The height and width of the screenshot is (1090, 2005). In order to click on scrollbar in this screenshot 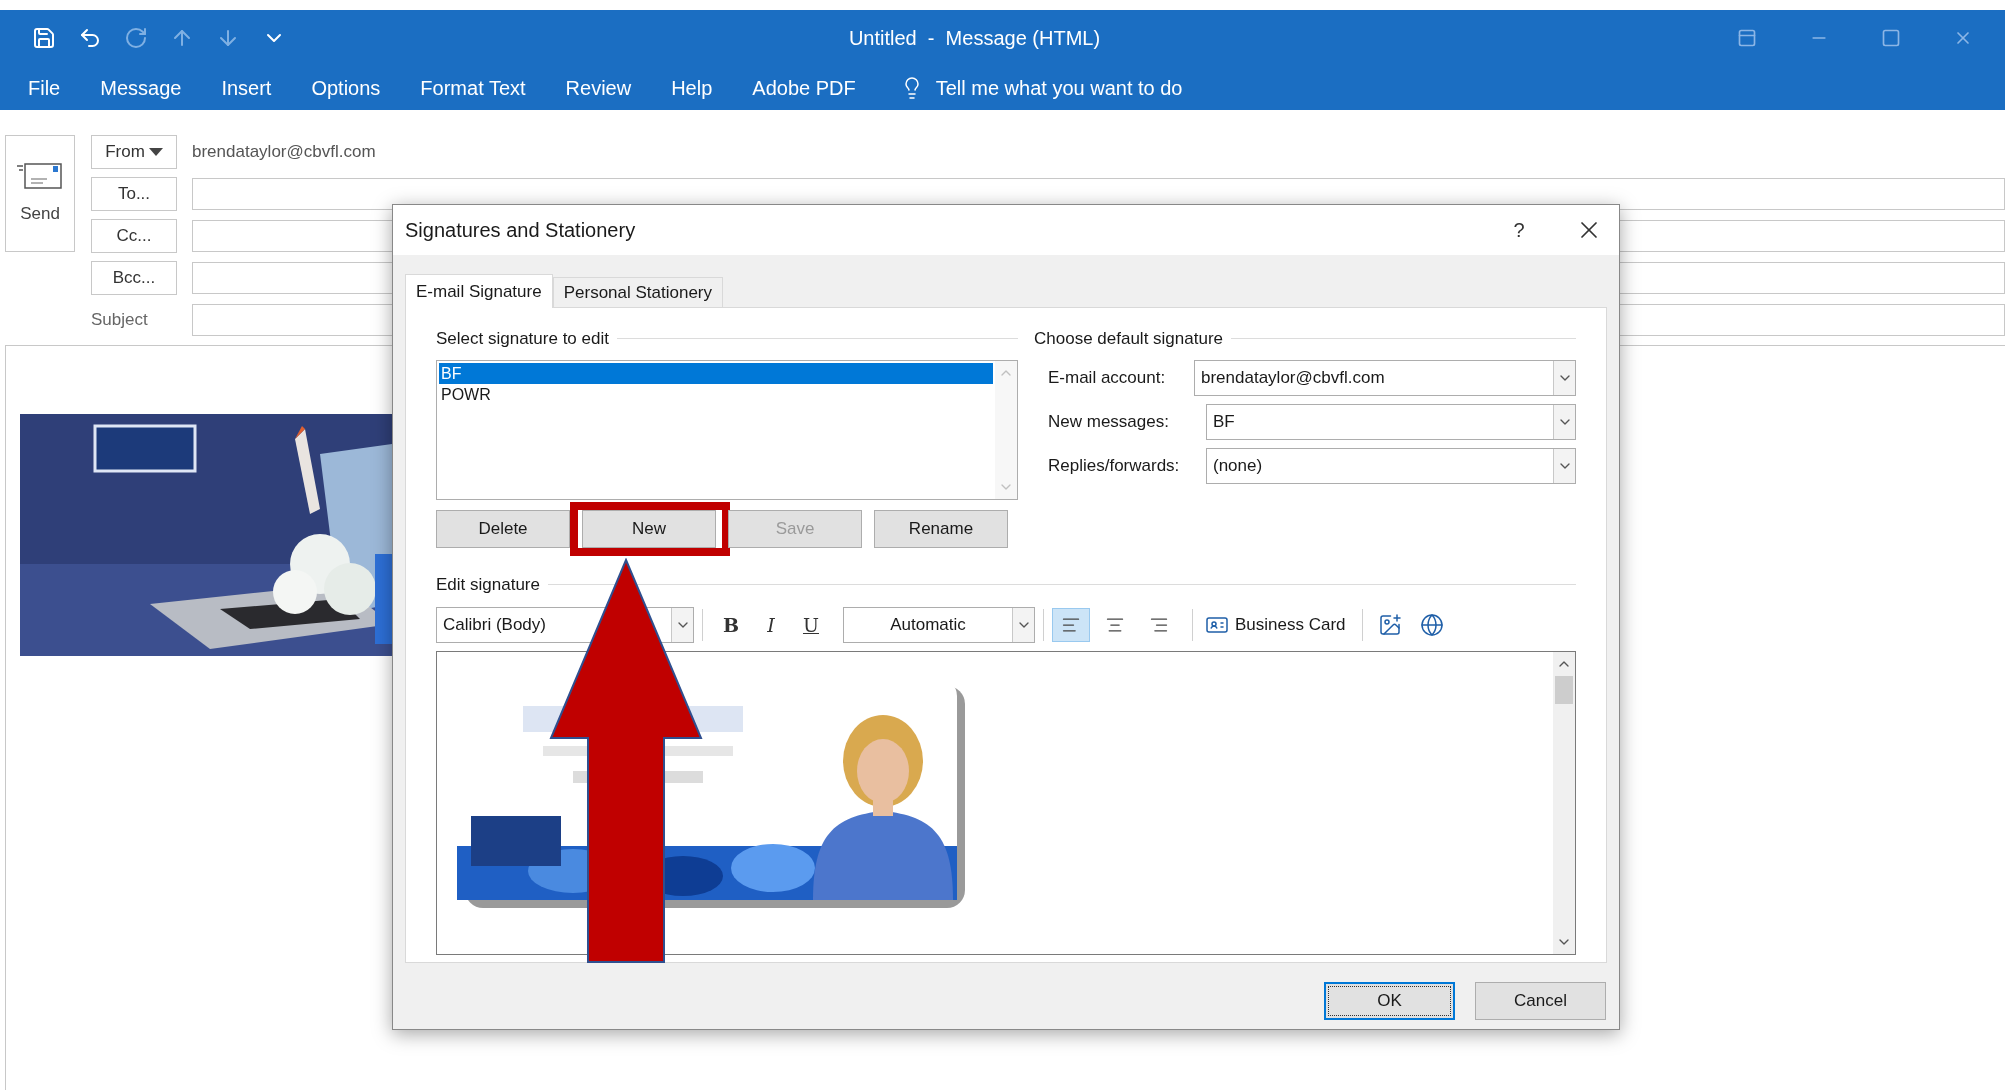, I will do `click(1564, 803)`.